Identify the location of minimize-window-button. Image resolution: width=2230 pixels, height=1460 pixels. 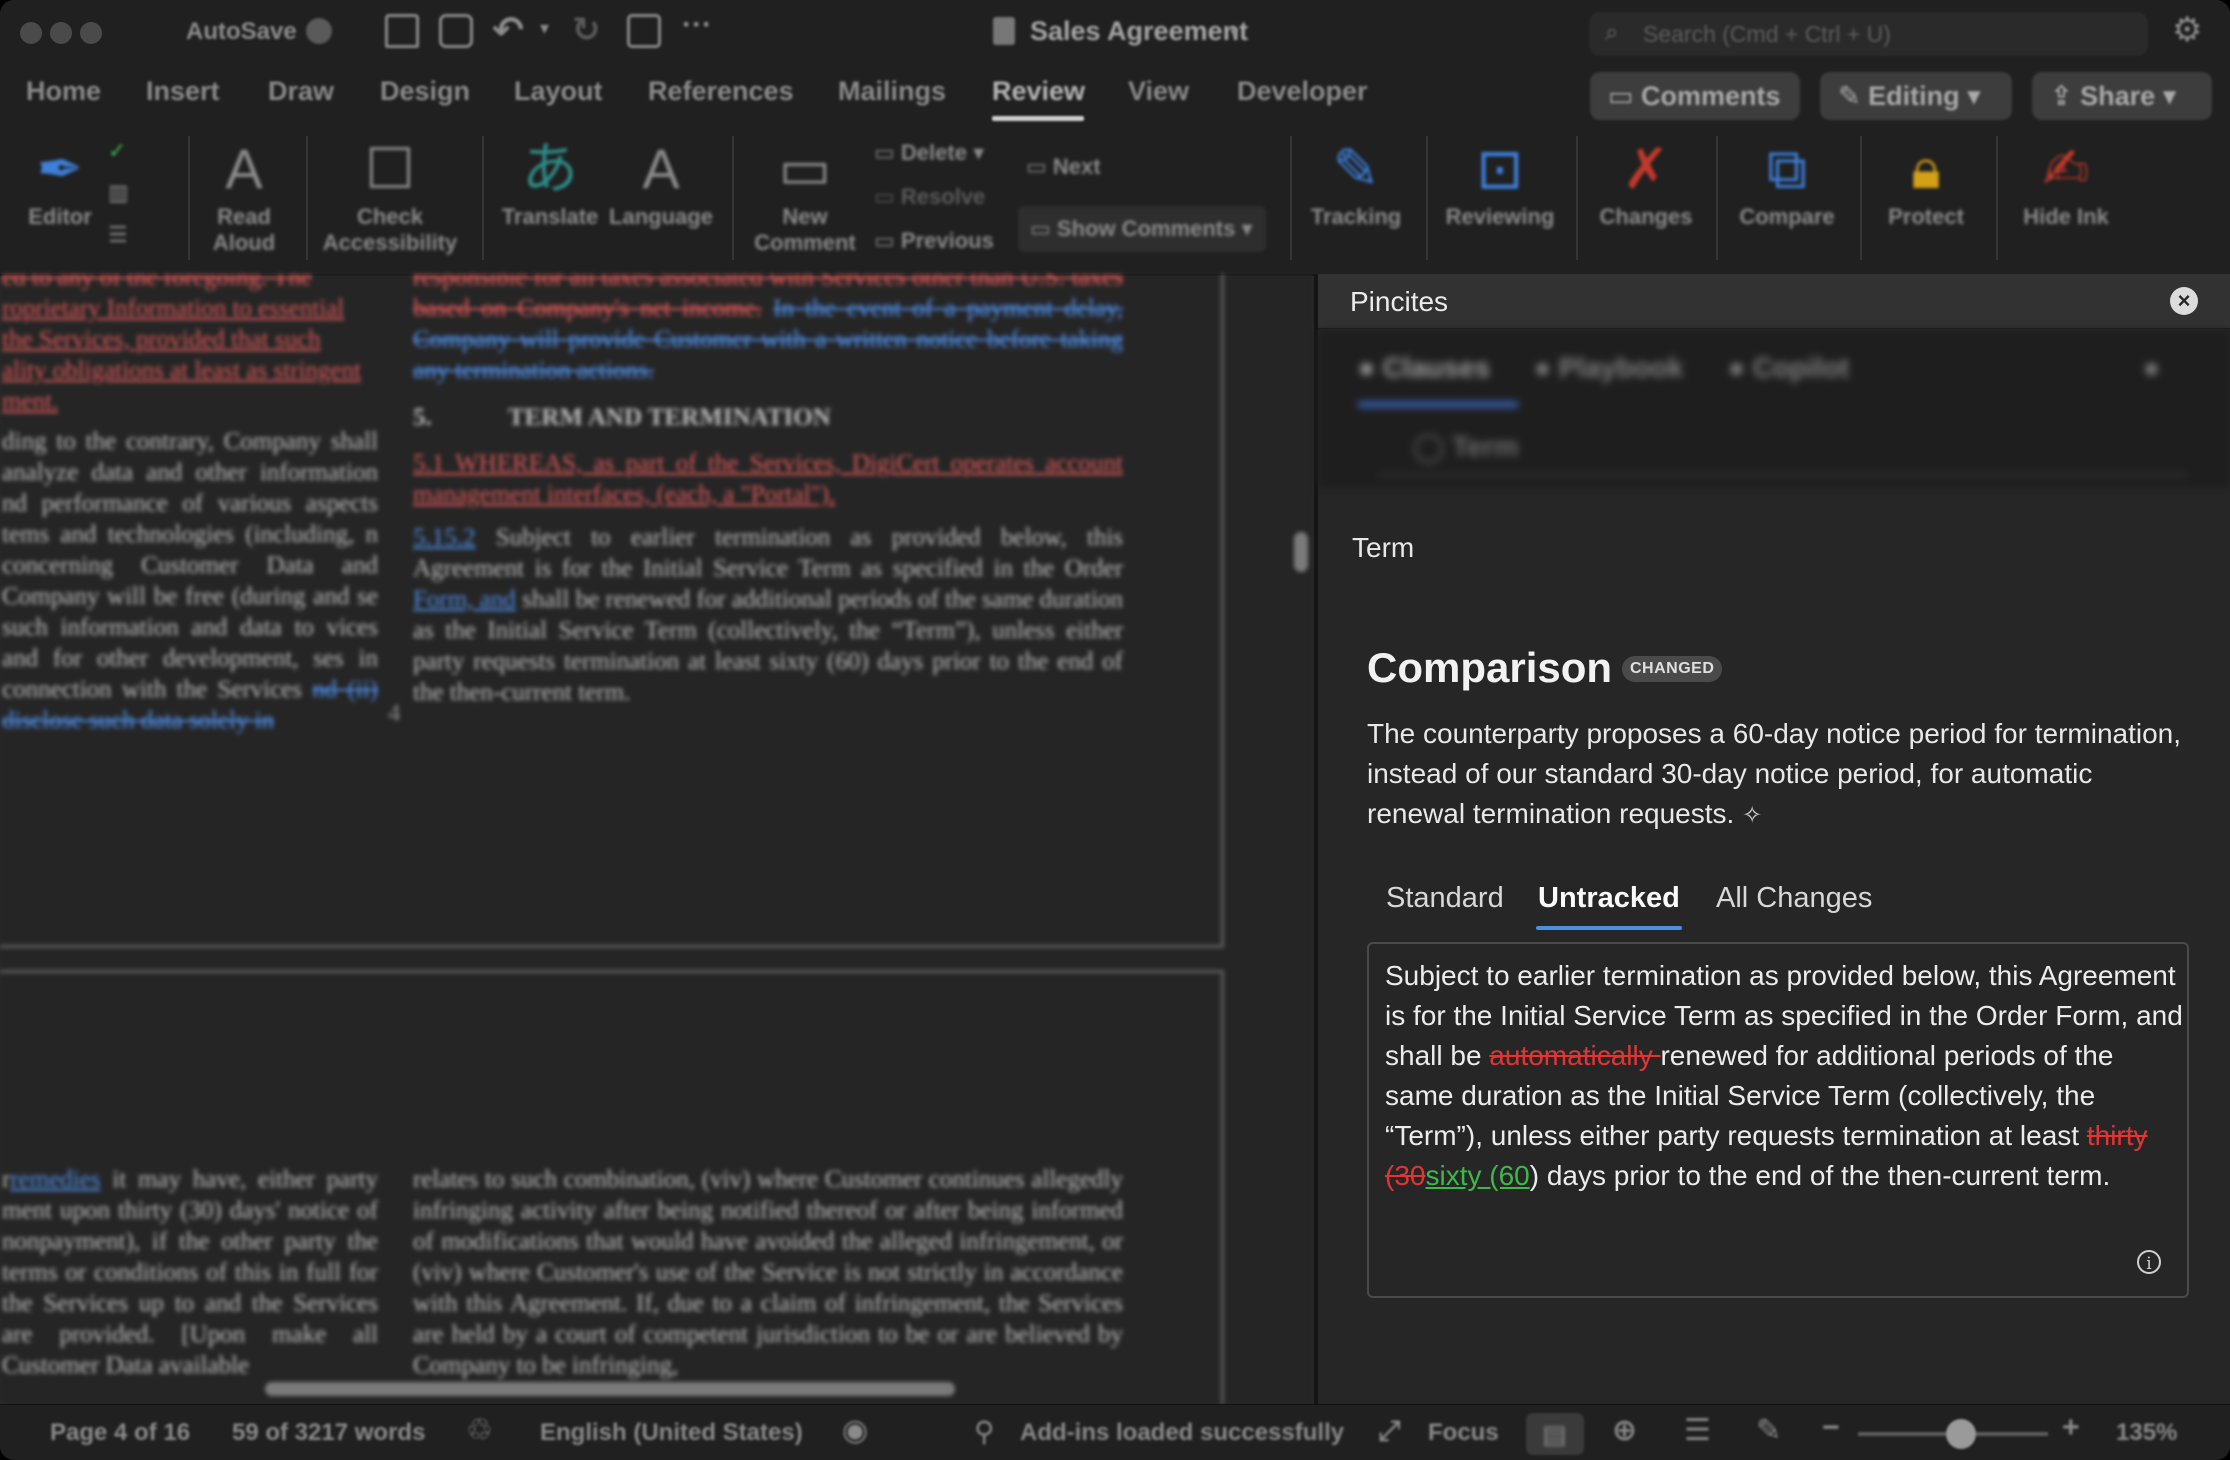
(61, 33).